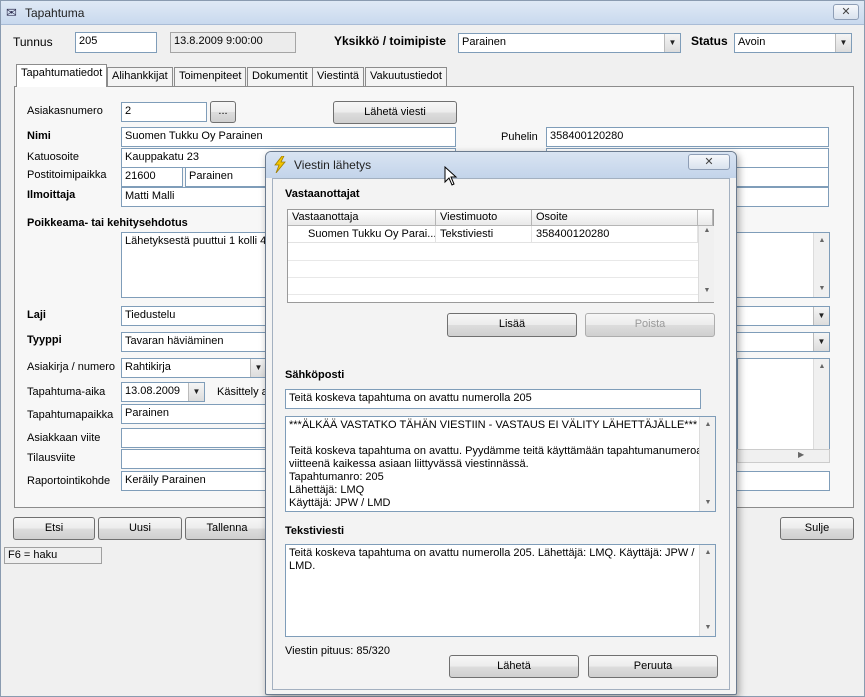 This screenshot has height=697, width=865. I want to click on asiakasnumero-input: 2, so click(164, 112).